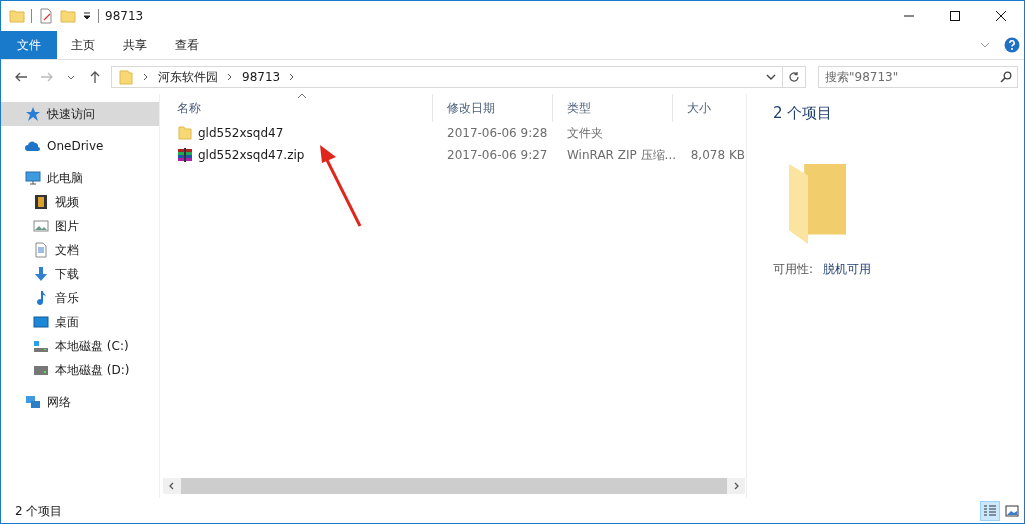  What do you see at coordinates (80, 178) in the screenshot?
I see `nav-item: 此电脑` at bounding box center [80, 178].